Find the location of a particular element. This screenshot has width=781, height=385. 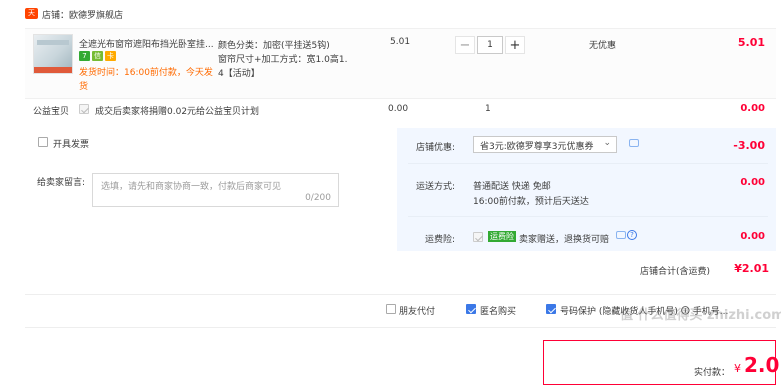

insurance-checkbox is located at coordinates (478, 237).